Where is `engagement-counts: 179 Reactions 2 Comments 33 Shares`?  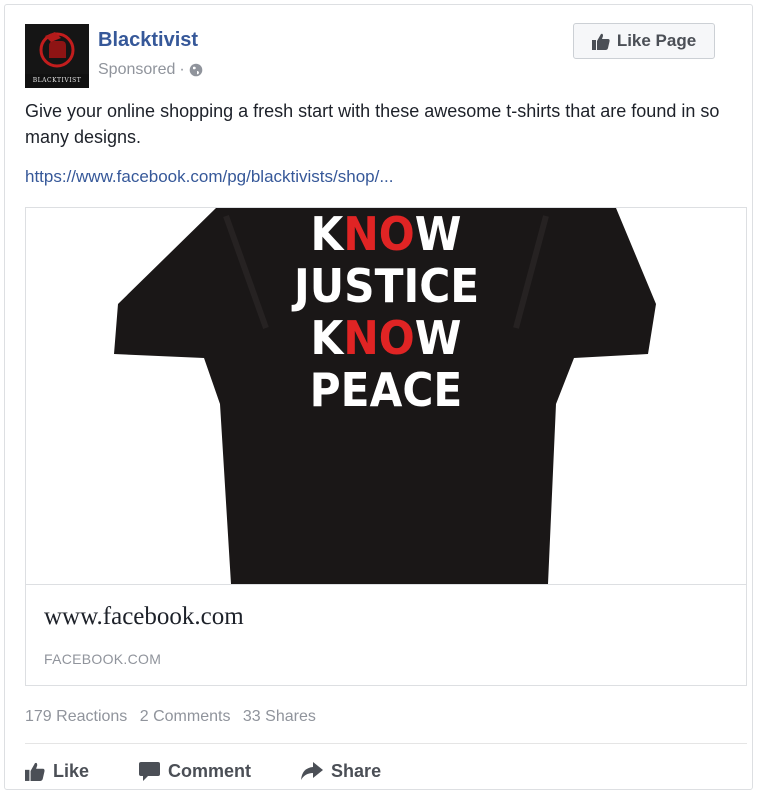 engagement-counts: 179 Reactions 2 Comments 33 Shares is located at coordinates (174, 717).